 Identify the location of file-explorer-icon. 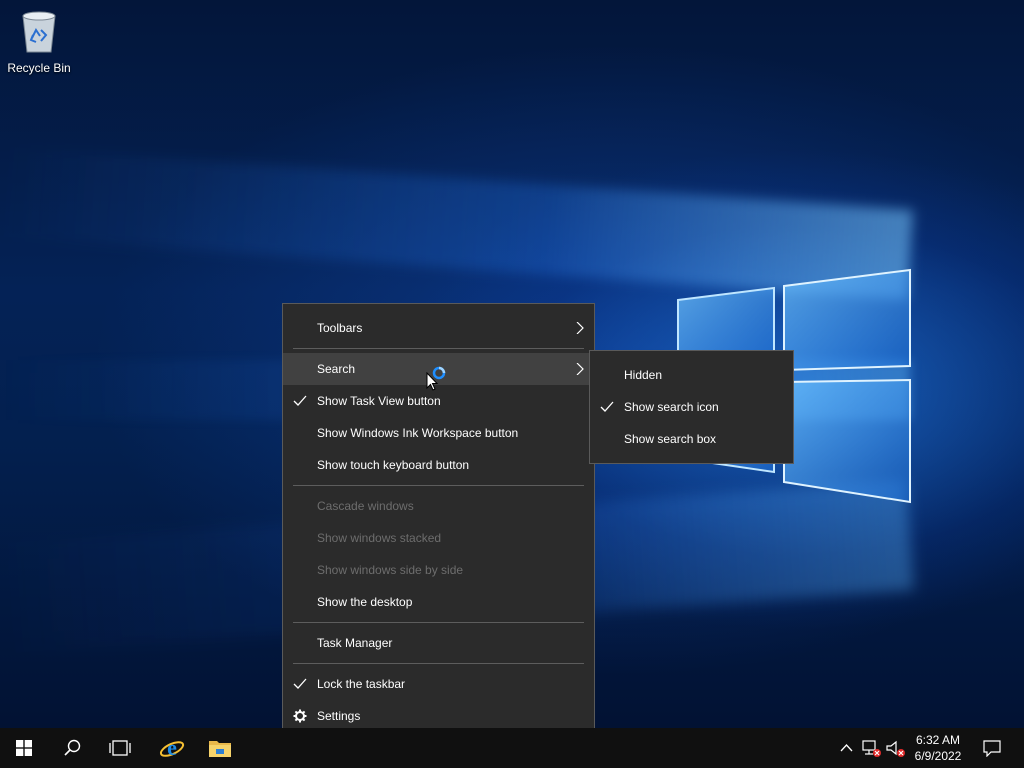
(220, 749).